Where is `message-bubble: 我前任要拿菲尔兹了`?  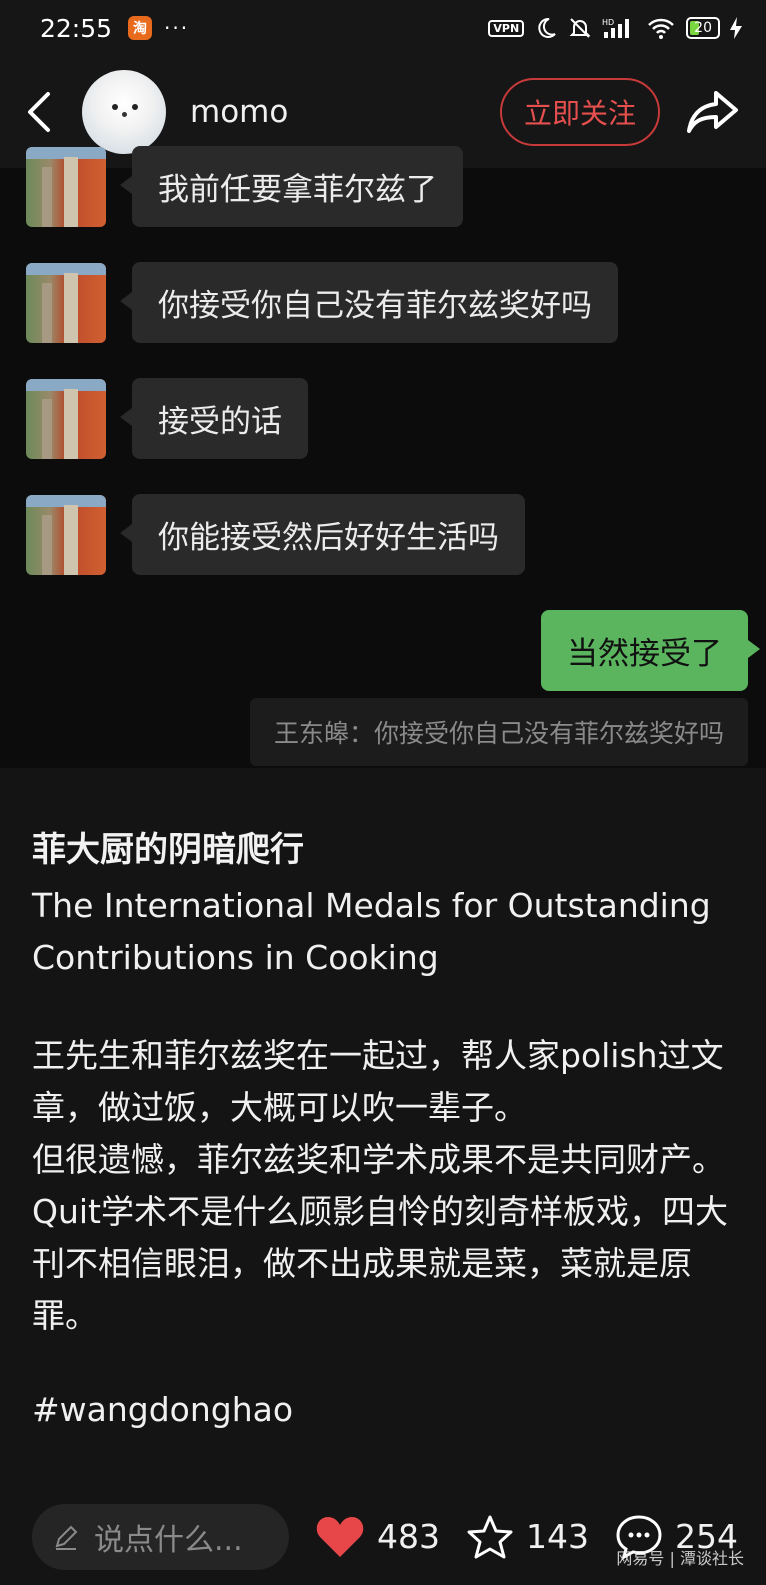
message-bubble: 我前任要拿菲尔兹了 is located at coordinates (291, 186).